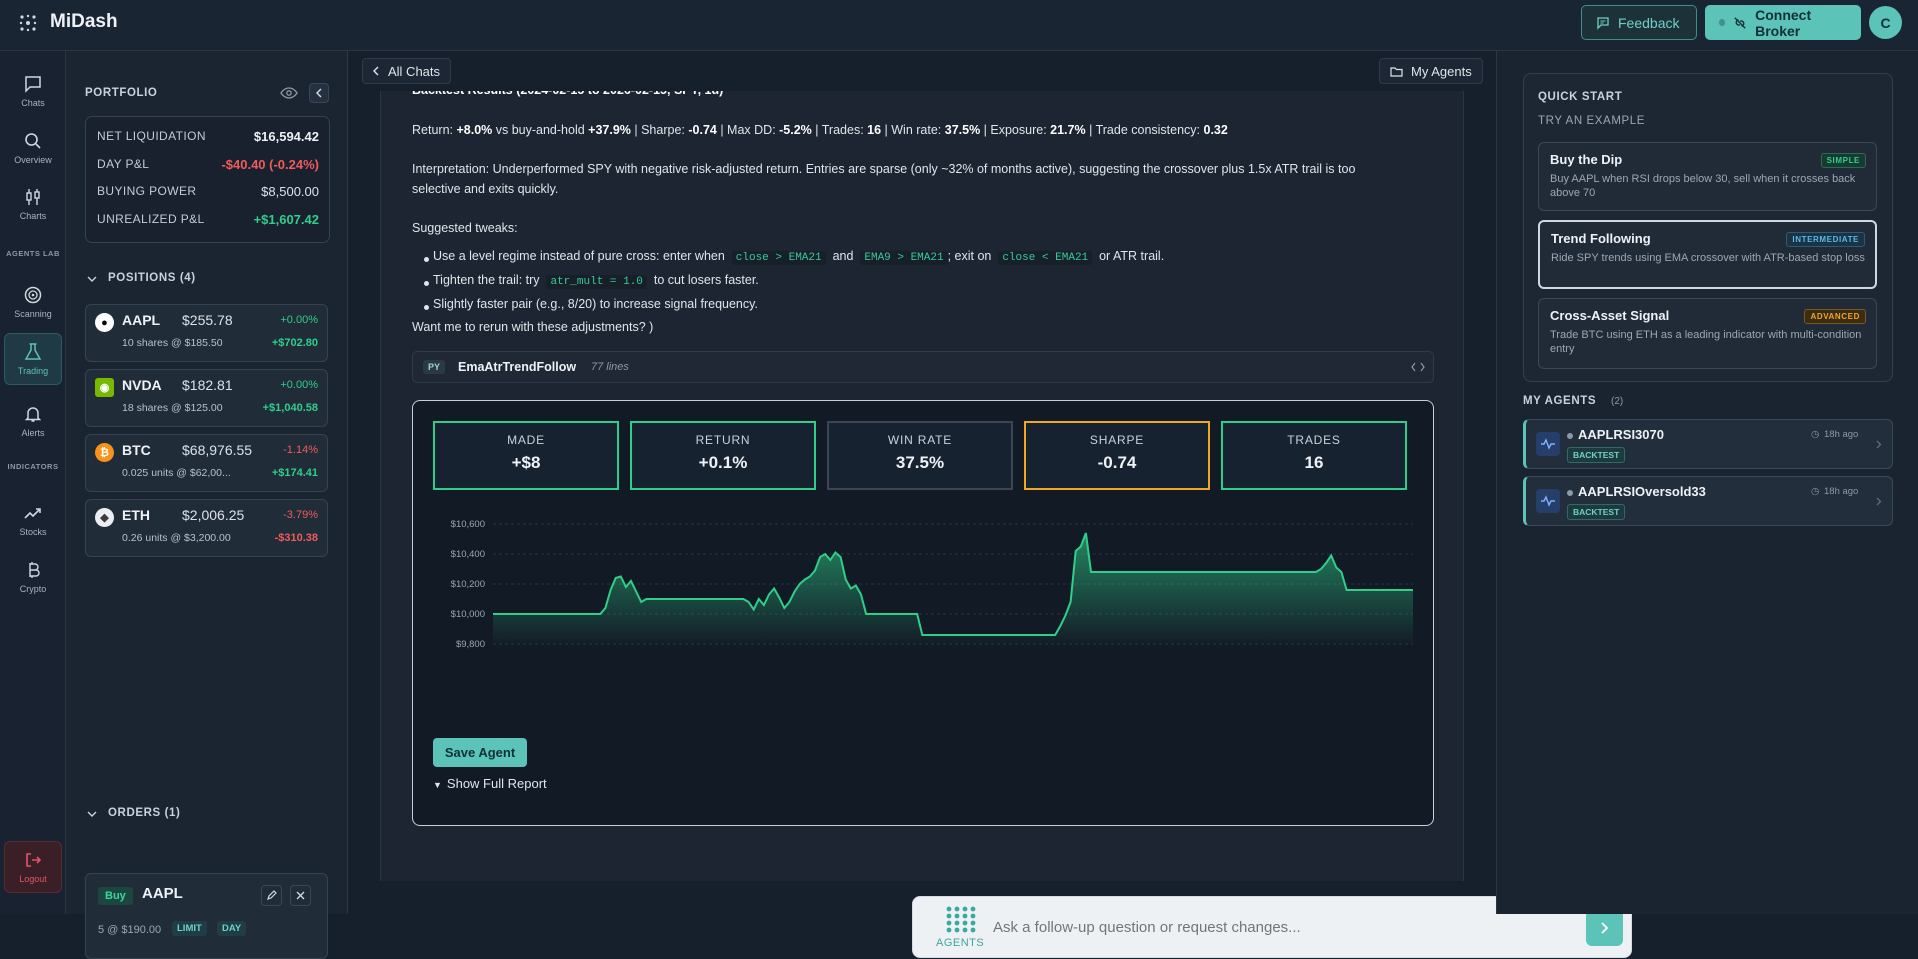 The height and width of the screenshot is (959, 1918). What do you see at coordinates (232, 928) in the screenshot?
I see `order-tif-badge: DAY` at bounding box center [232, 928].